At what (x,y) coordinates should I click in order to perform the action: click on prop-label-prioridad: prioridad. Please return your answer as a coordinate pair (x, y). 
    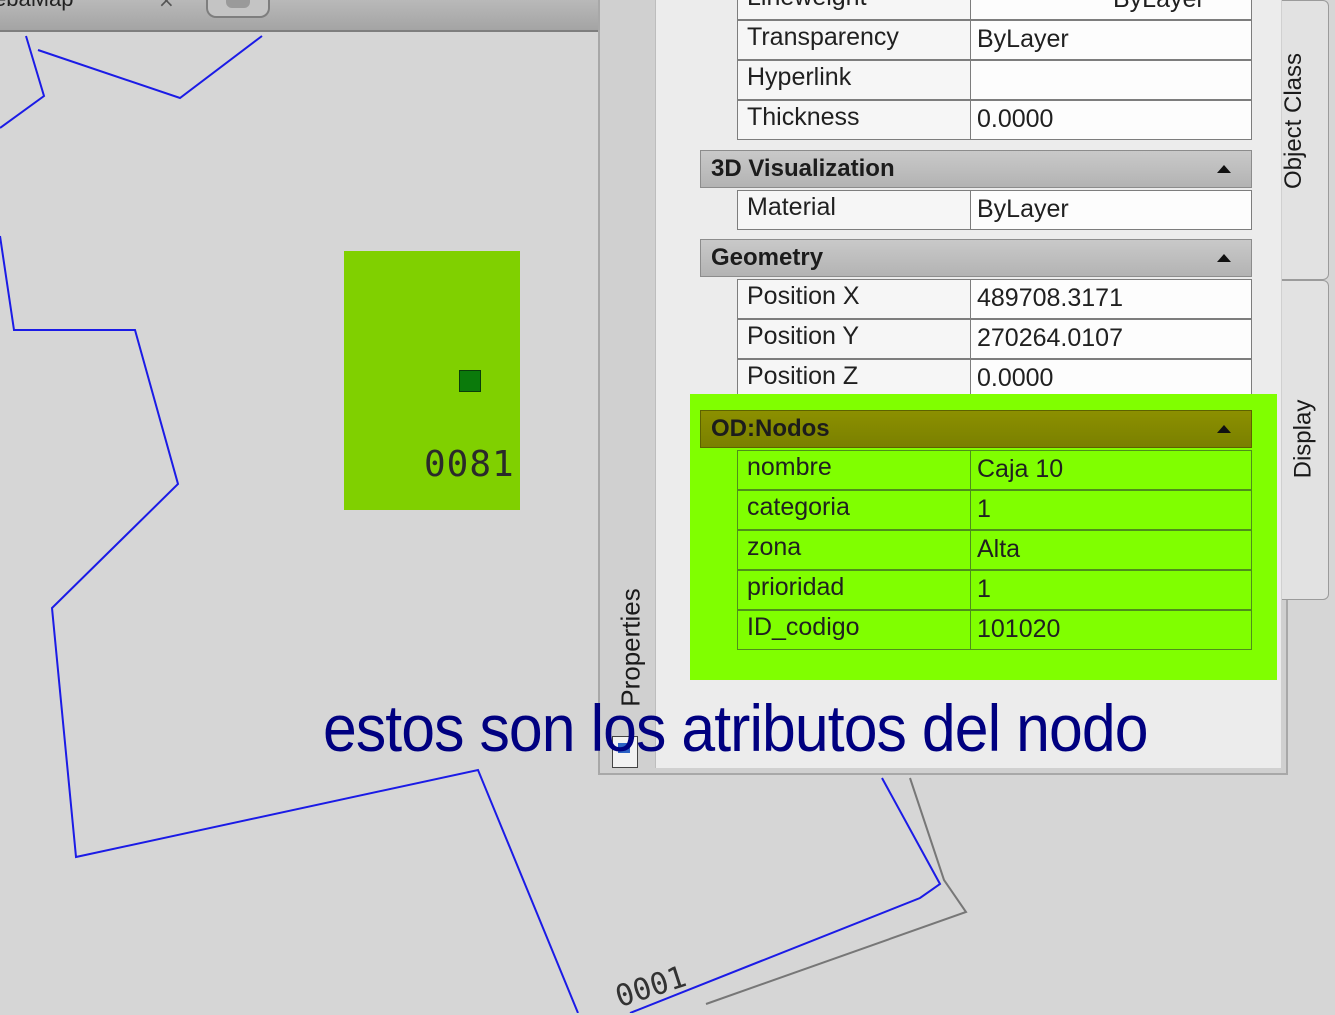
    Looking at the image, I should click on (854, 590).